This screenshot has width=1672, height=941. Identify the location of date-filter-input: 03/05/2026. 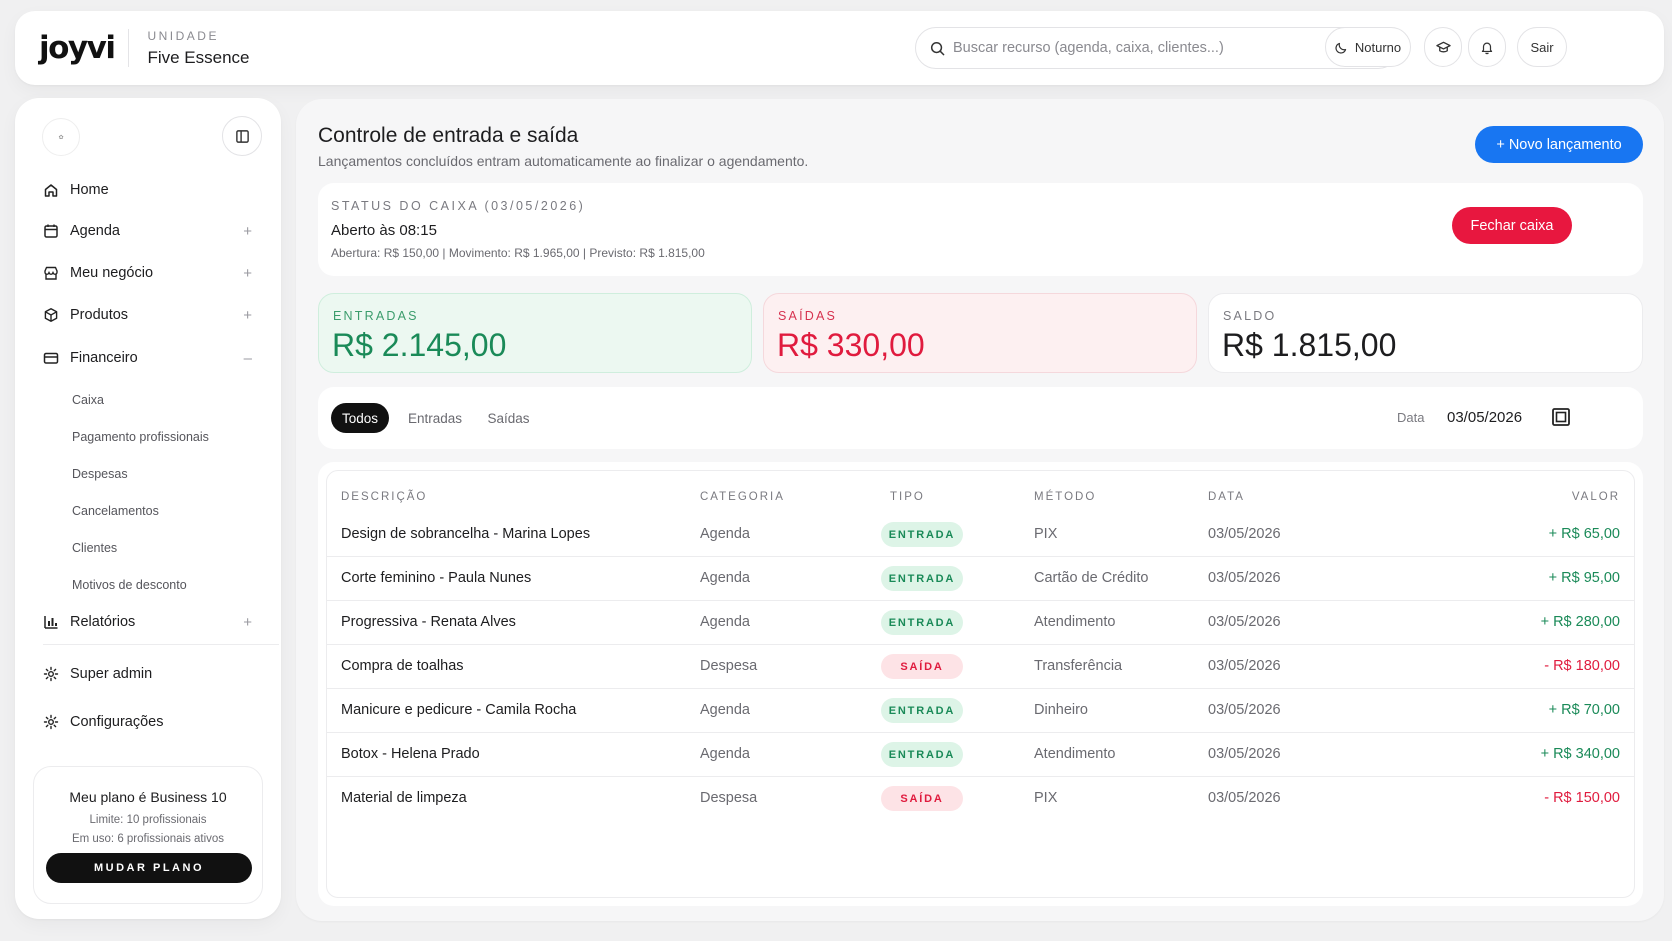
(1484, 417).